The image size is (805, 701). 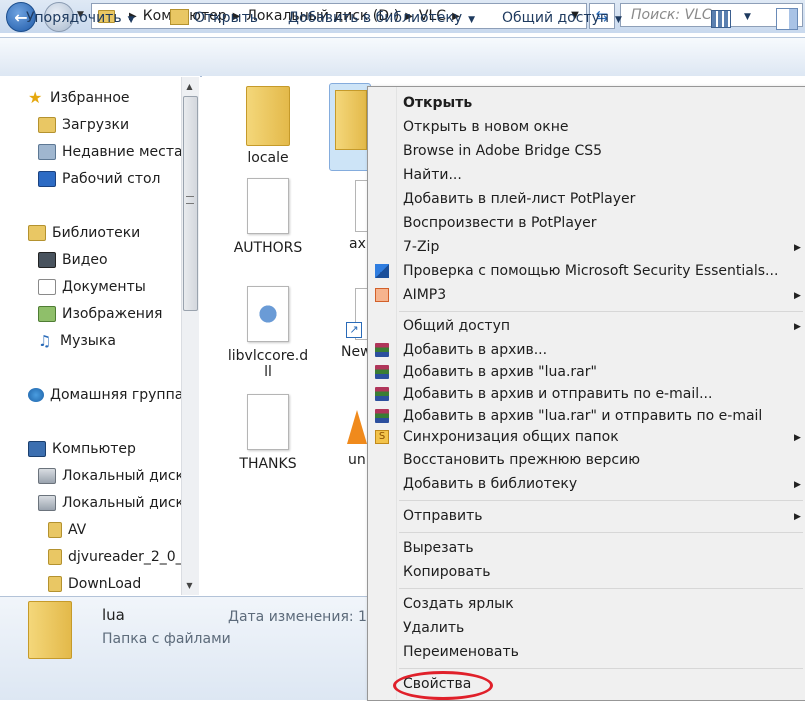 What do you see at coordinates (85, 260) in the screenshot?
I see `nav-label: Видео` at bounding box center [85, 260].